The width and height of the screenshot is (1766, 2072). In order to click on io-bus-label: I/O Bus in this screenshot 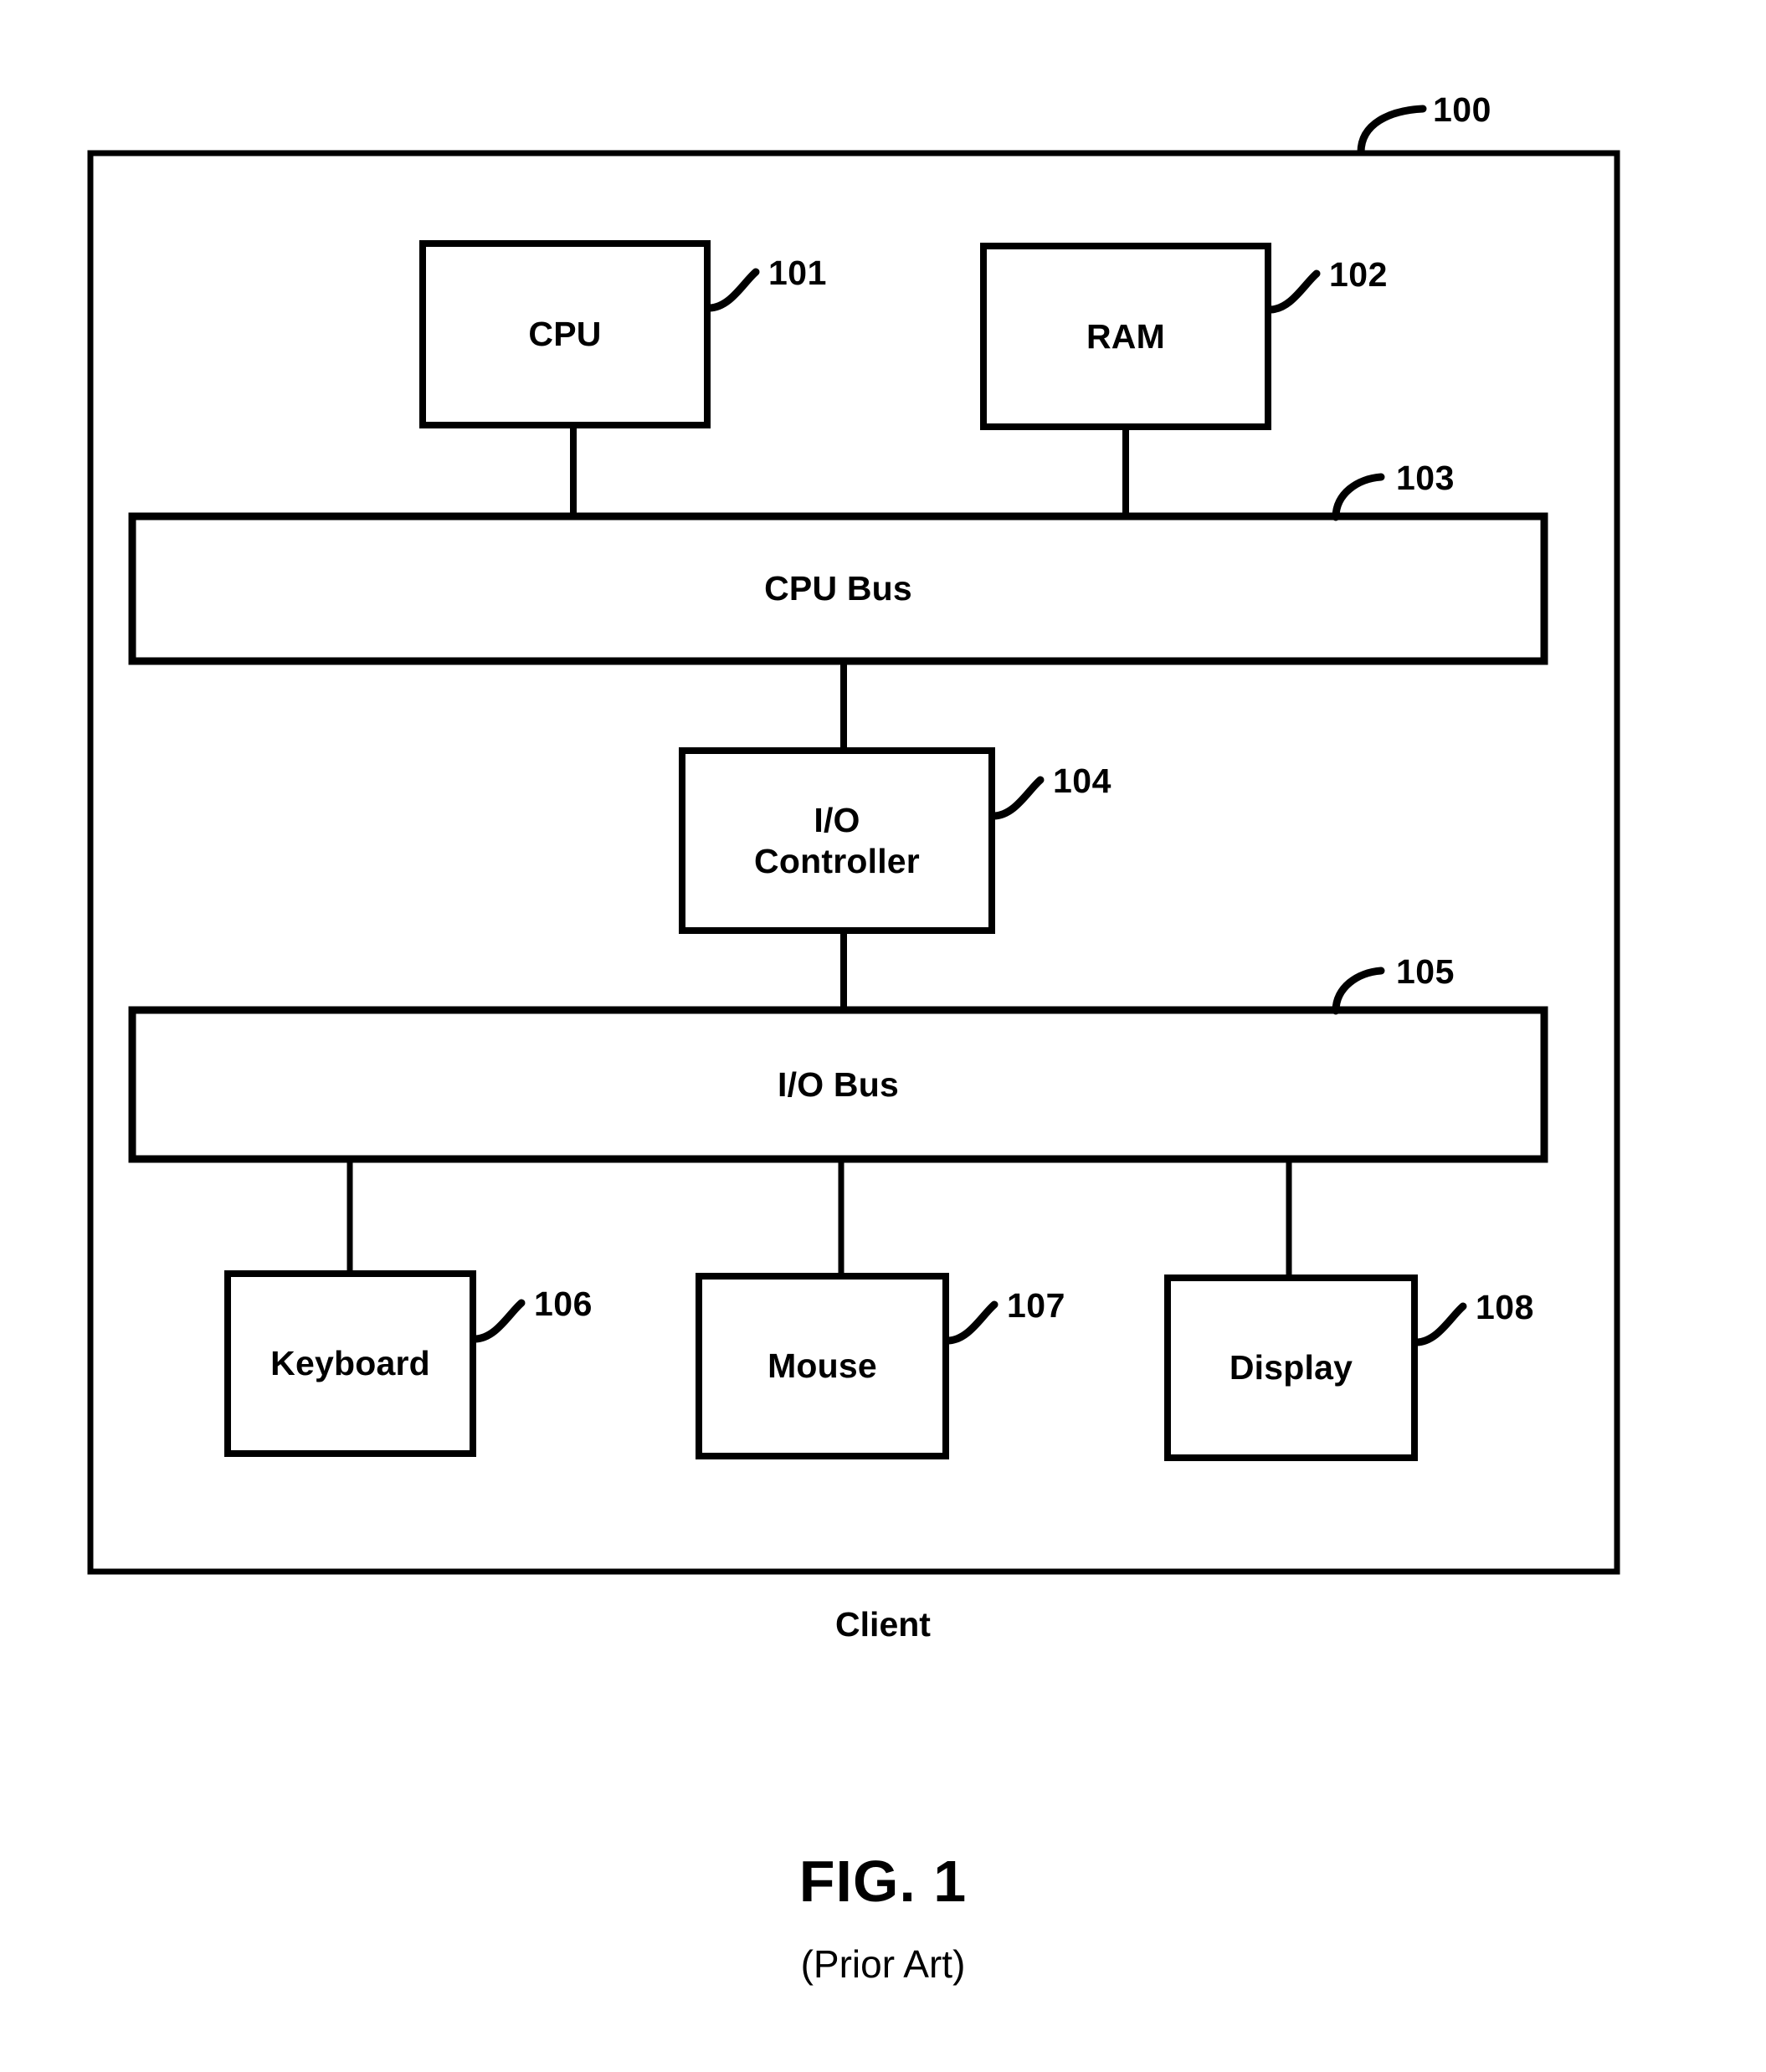, I will do `click(838, 1084)`.